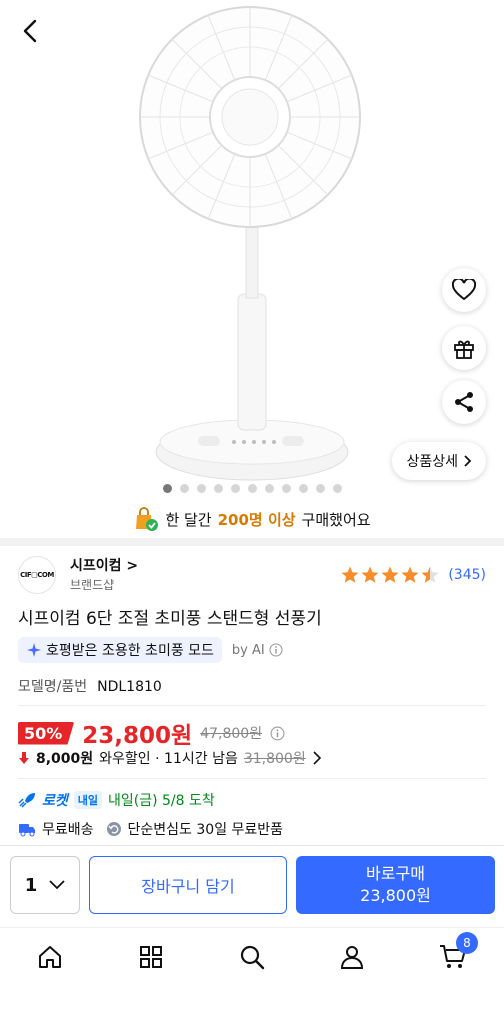 Image resolution: width=504 pixels, height=1024 pixels. I want to click on search-icon, so click(252, 957).